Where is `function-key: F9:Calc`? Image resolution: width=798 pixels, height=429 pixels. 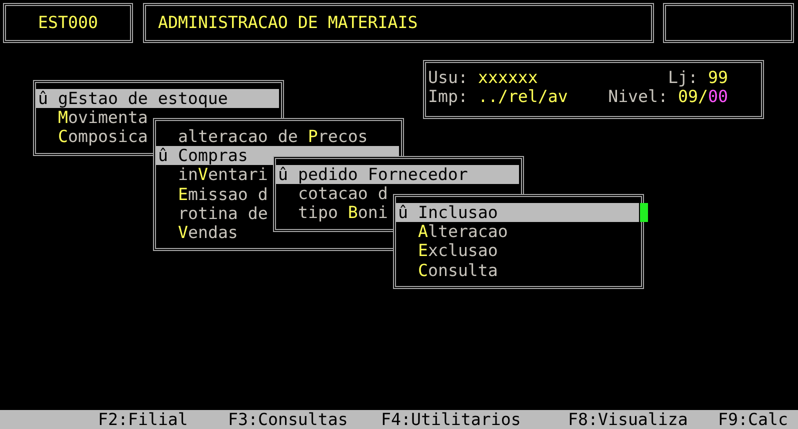 function-key: F9:Calc is located at coordinates (753, 419).